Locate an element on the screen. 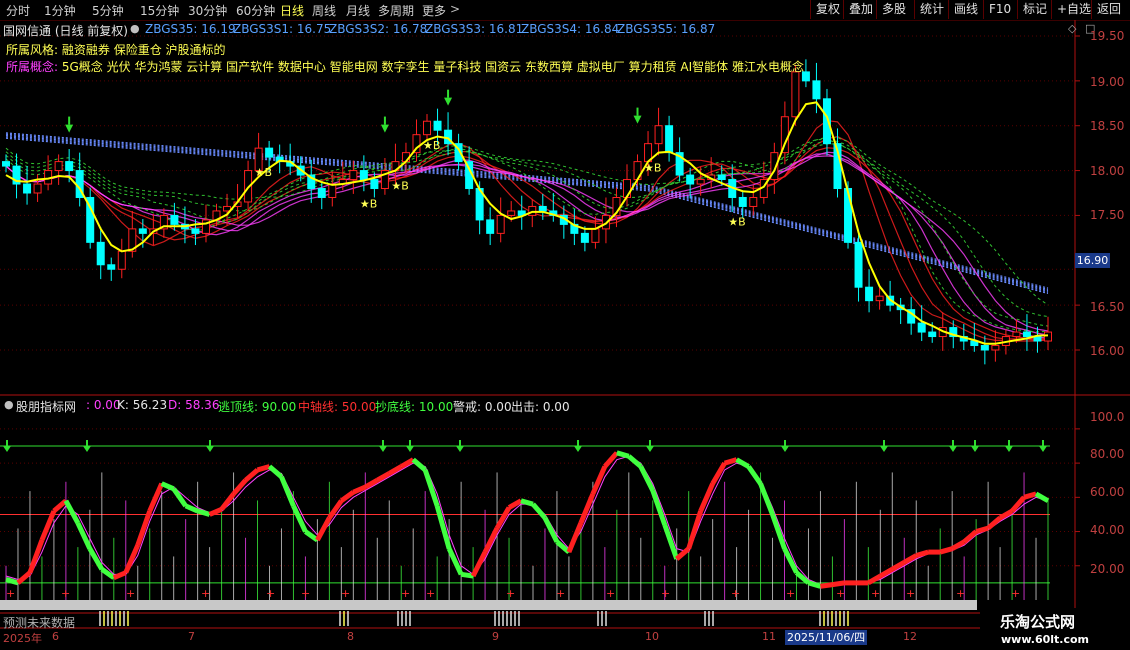  price-tick-label: 18.00 is located at coordinates (1107, 171).